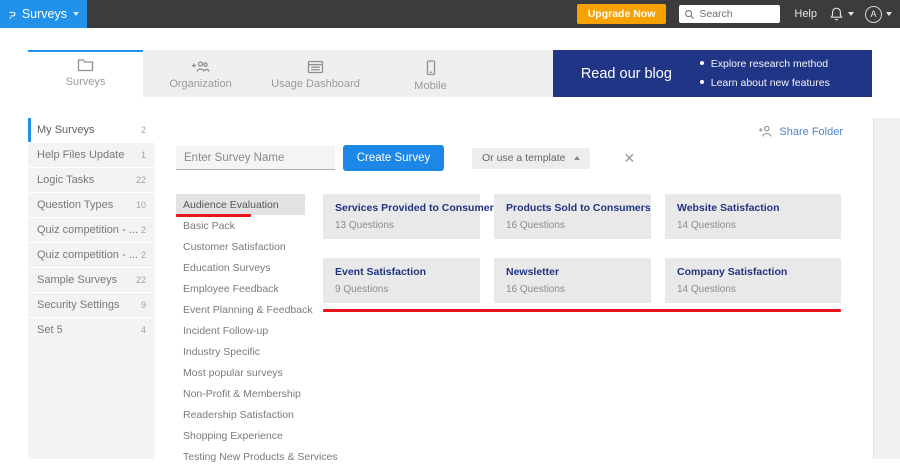  Describe the element at coordinates (89, 305) in the screenshot. I see `folder-label: Security Settings` at that location.